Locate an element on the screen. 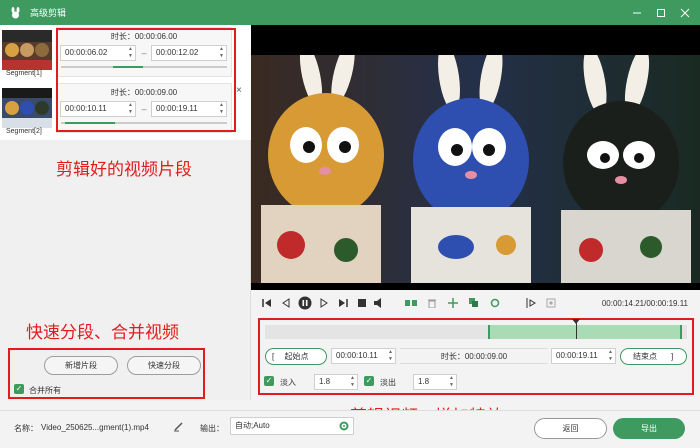 The height and width of the screenshot is (448, 700). output-select: 自动;Auto is located at coordinates (292, 426).